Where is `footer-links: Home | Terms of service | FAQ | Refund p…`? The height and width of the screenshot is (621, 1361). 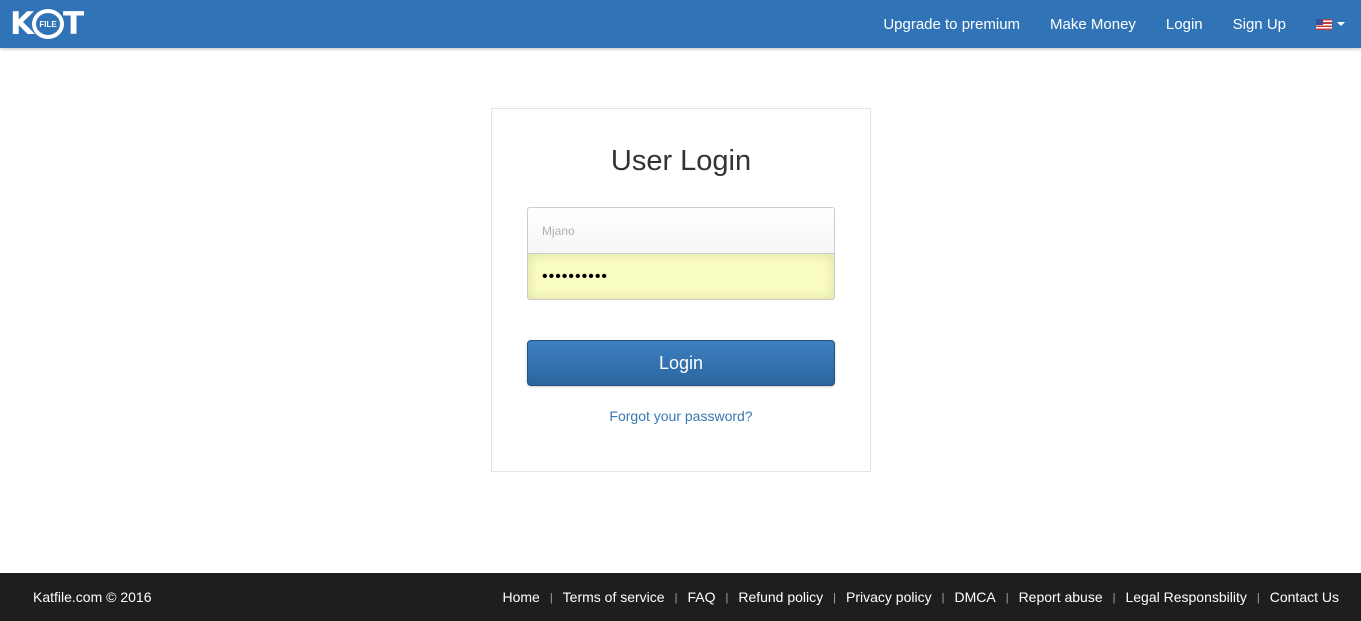 footer-links: Home | Terms of service | FAQ | Refund p… is located at coordinates (920, 597).